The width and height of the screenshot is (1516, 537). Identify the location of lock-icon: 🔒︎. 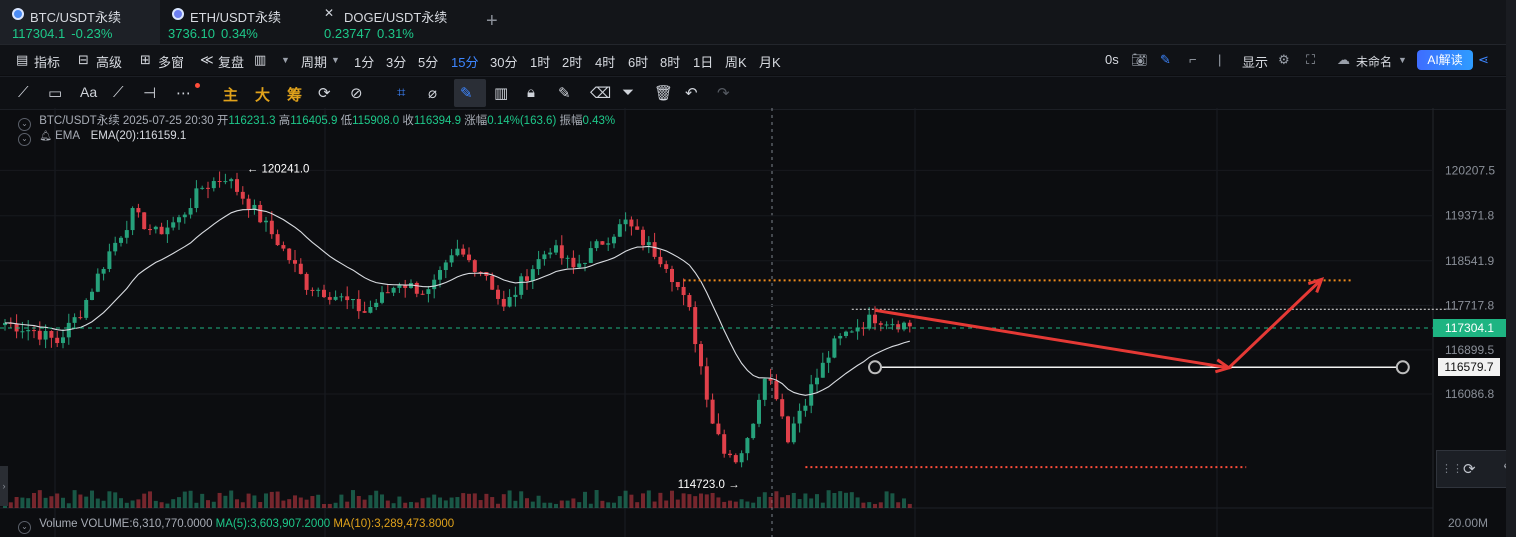
(531, 92).